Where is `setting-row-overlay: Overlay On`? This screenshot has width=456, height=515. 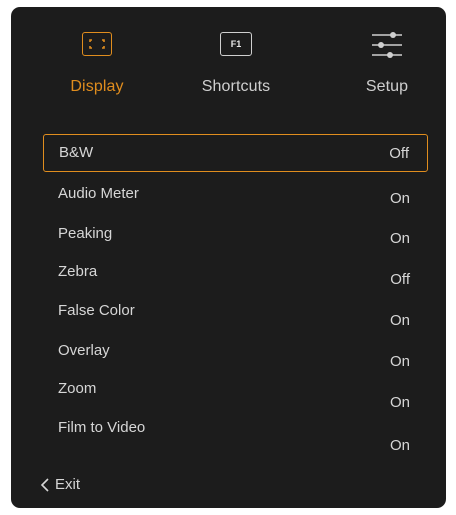
setting-row-overlay: Overlay On is located at coordinates (235, 359).